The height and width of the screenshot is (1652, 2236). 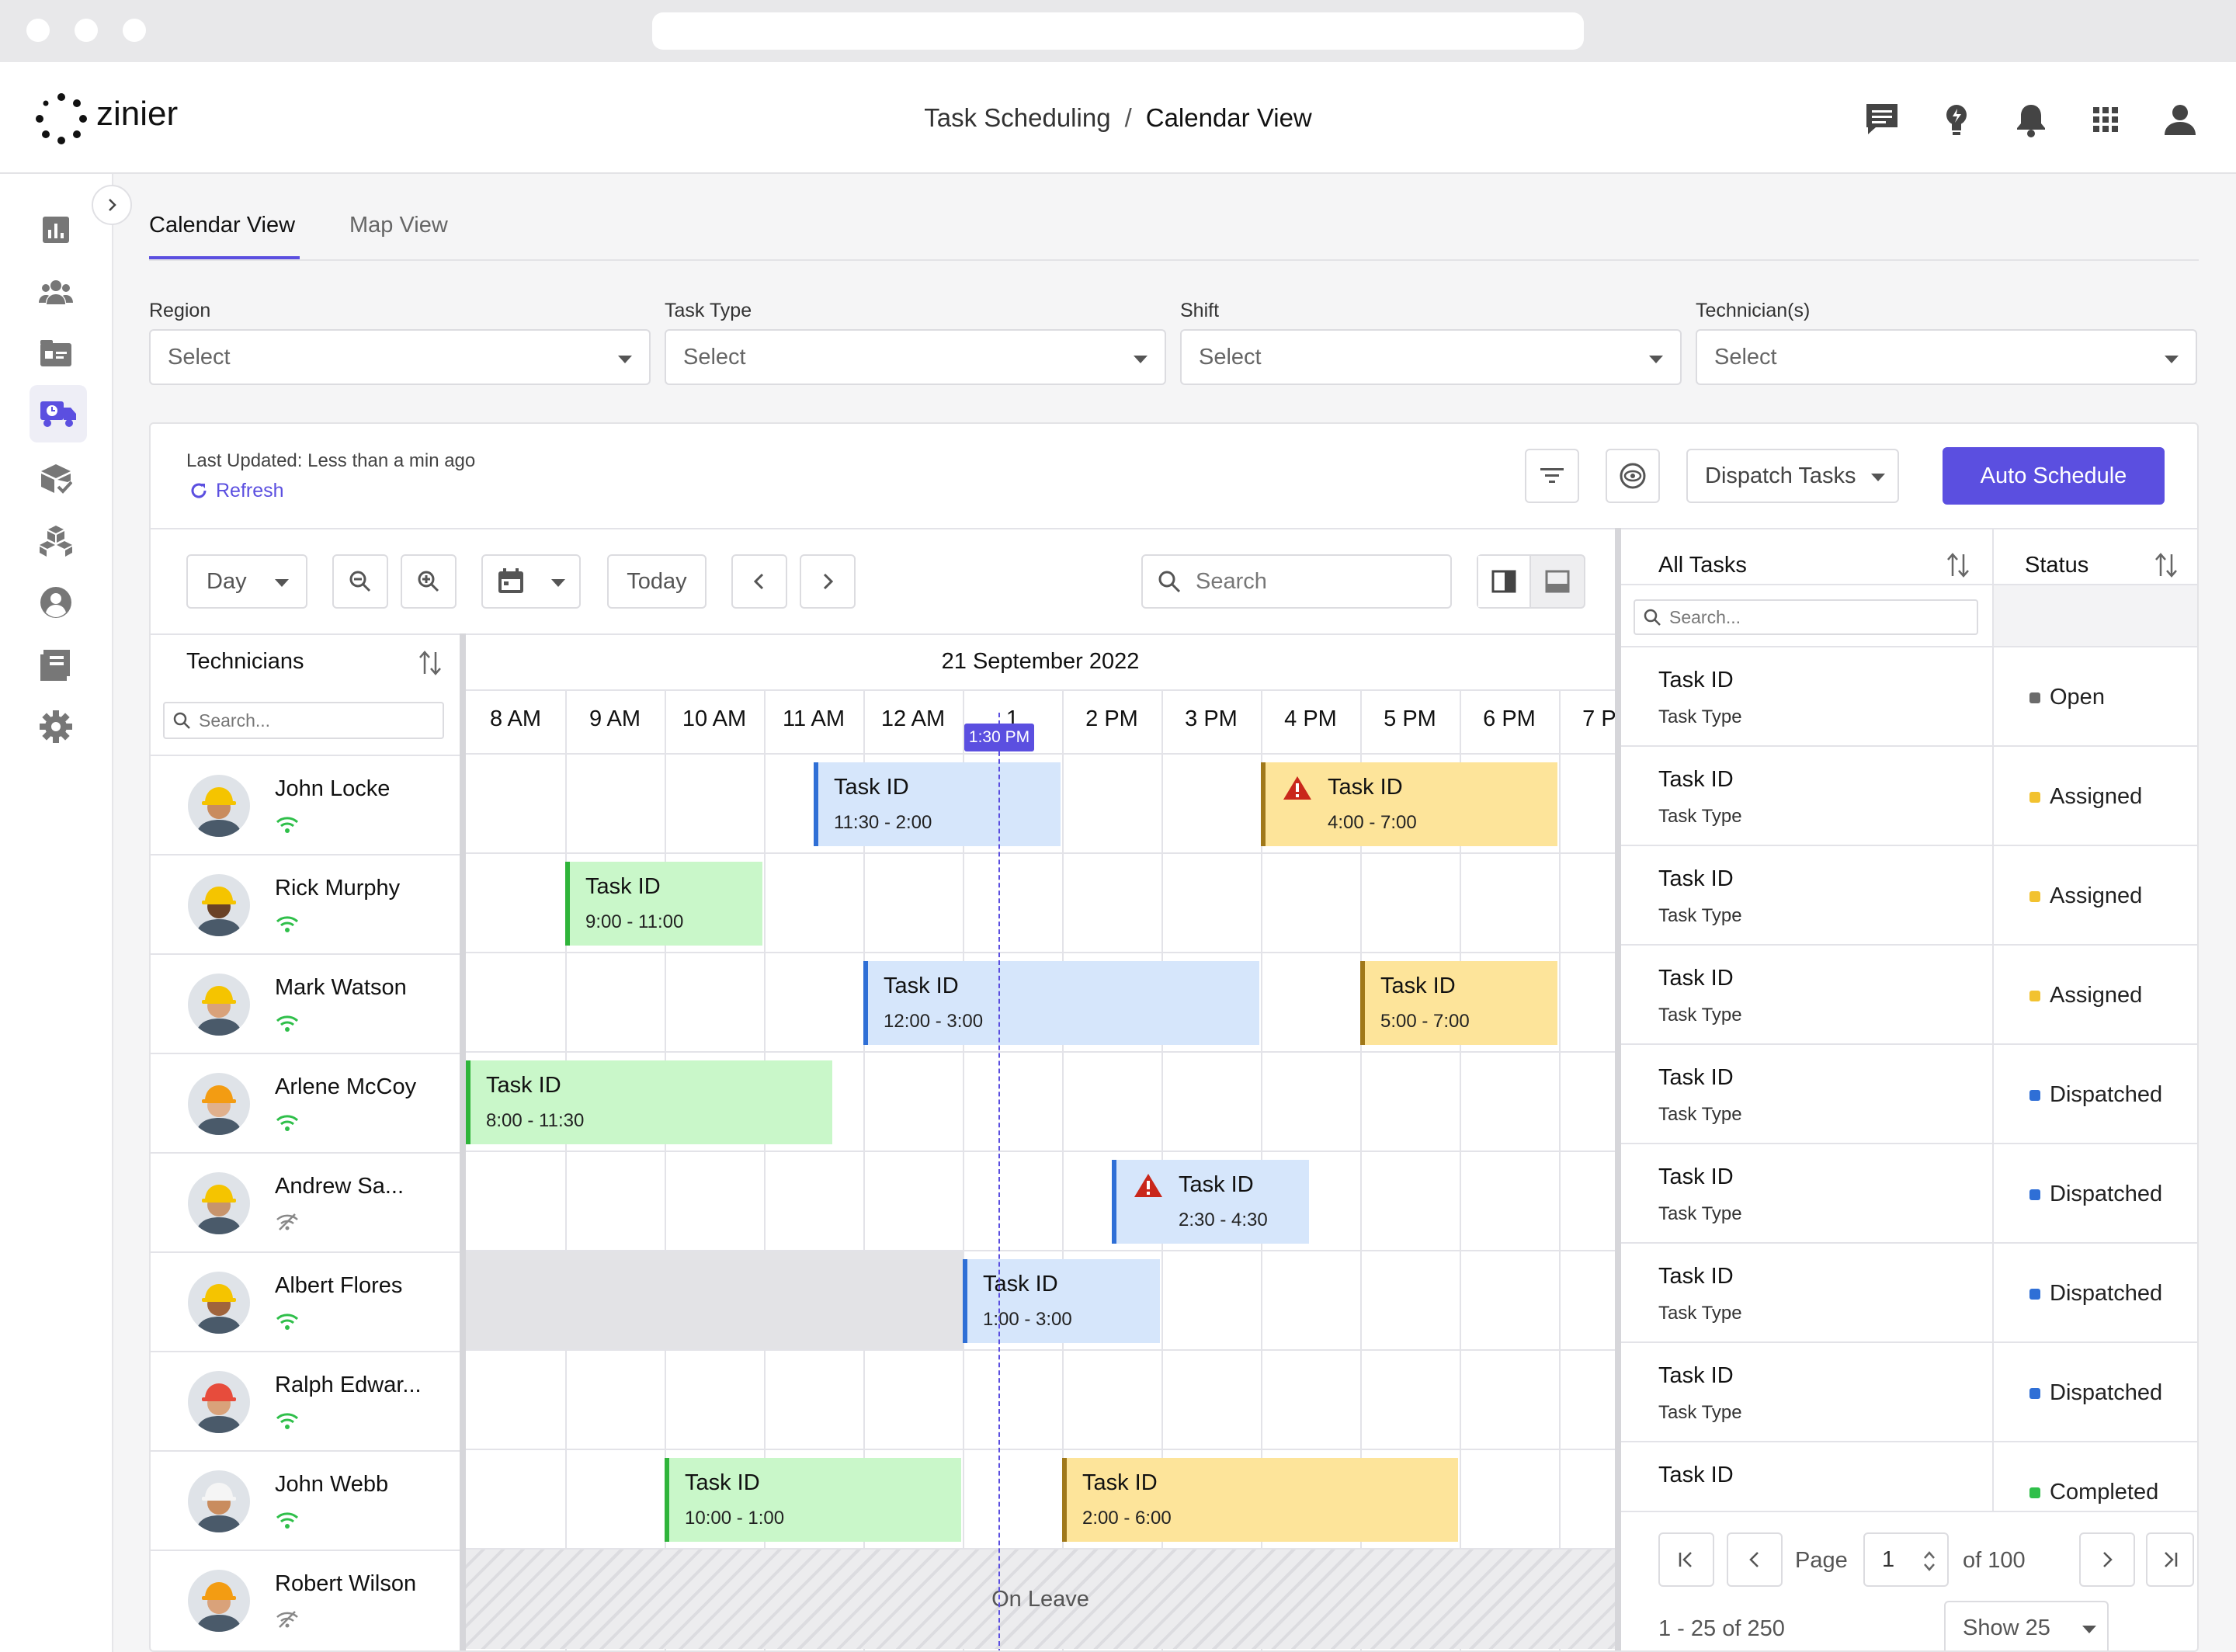 What do you see at coordinates (250, 491) in the screenshot?
I see `refresh-link: Refresh` at bounding box center [250, 491].